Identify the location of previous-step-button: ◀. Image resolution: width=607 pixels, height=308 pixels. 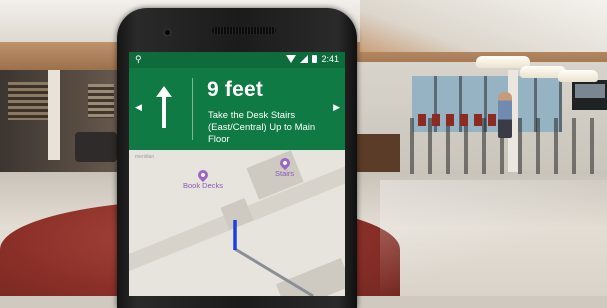
(138, 107).